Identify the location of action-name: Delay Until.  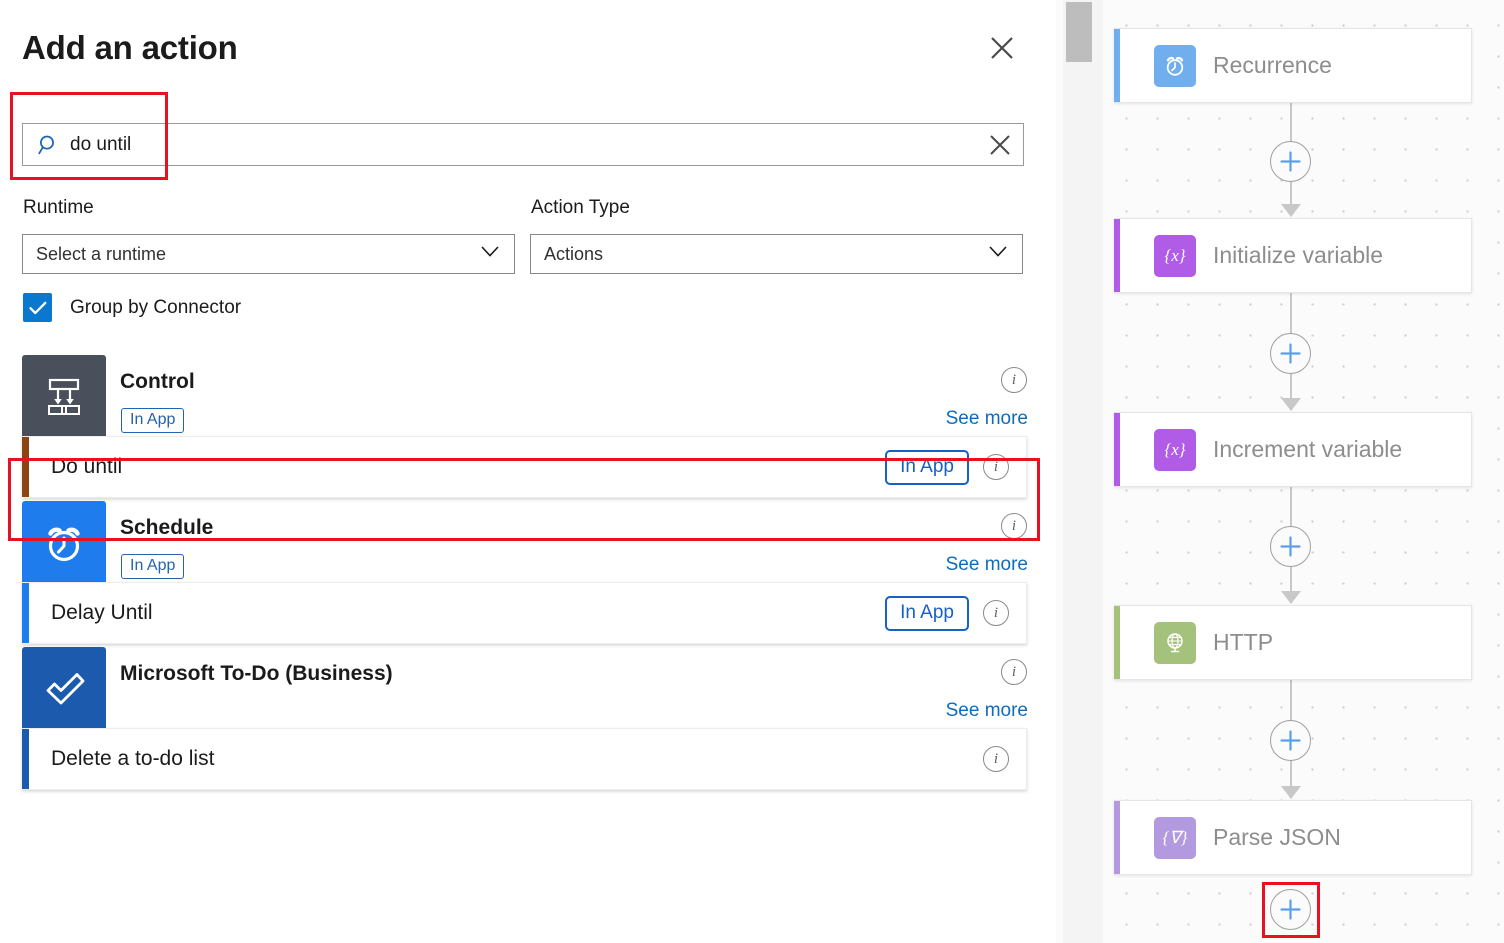
(102, 612).